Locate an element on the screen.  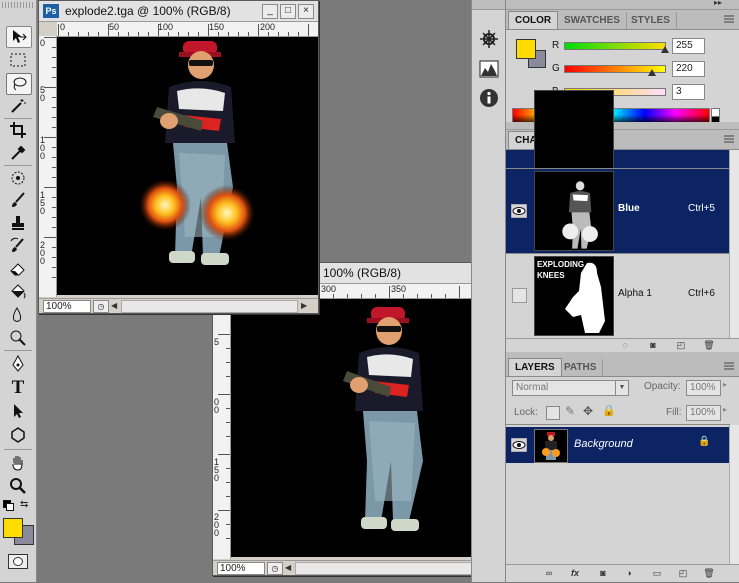
hand-tool is located at coordinates (18, 463).